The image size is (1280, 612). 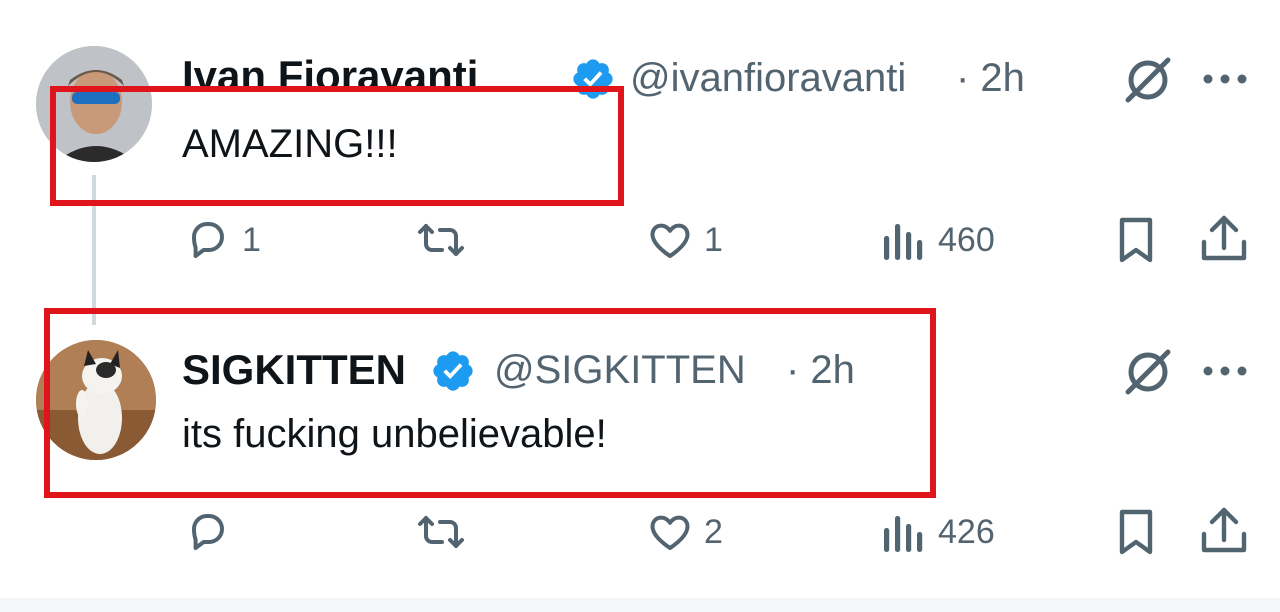 I want to click on timestamp: · 2h, so click(x=990, y=78).